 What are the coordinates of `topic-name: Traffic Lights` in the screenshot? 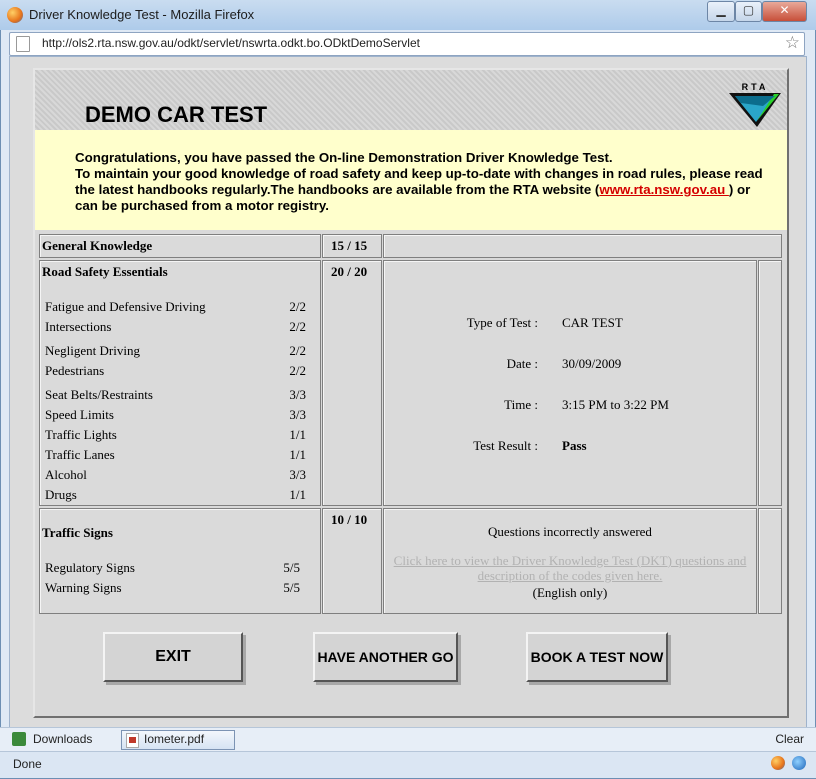 It's located at (81, 434).